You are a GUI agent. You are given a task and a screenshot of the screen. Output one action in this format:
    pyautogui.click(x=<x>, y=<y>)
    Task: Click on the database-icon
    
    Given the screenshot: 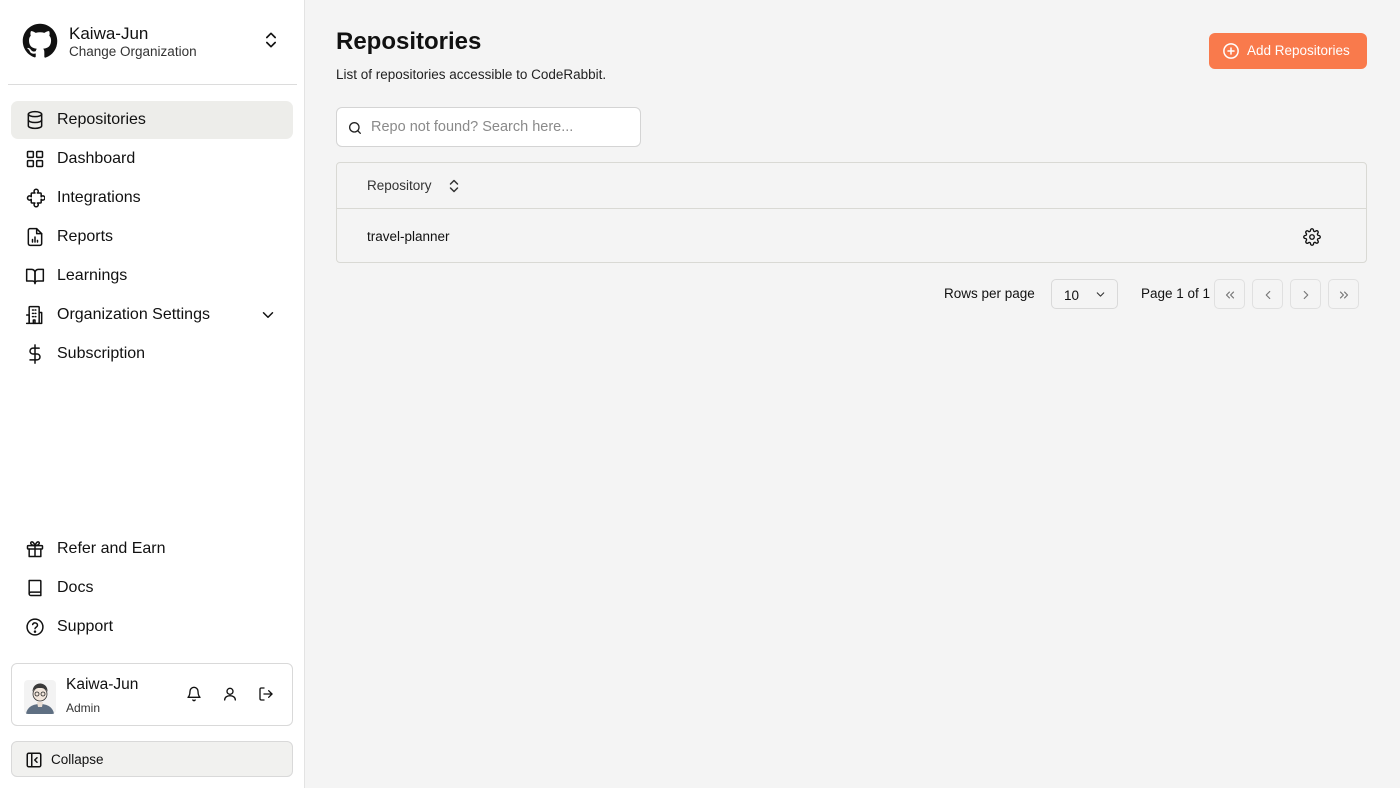 What is the action you would take?
    pyautogui.click(x=35, y=120)
    